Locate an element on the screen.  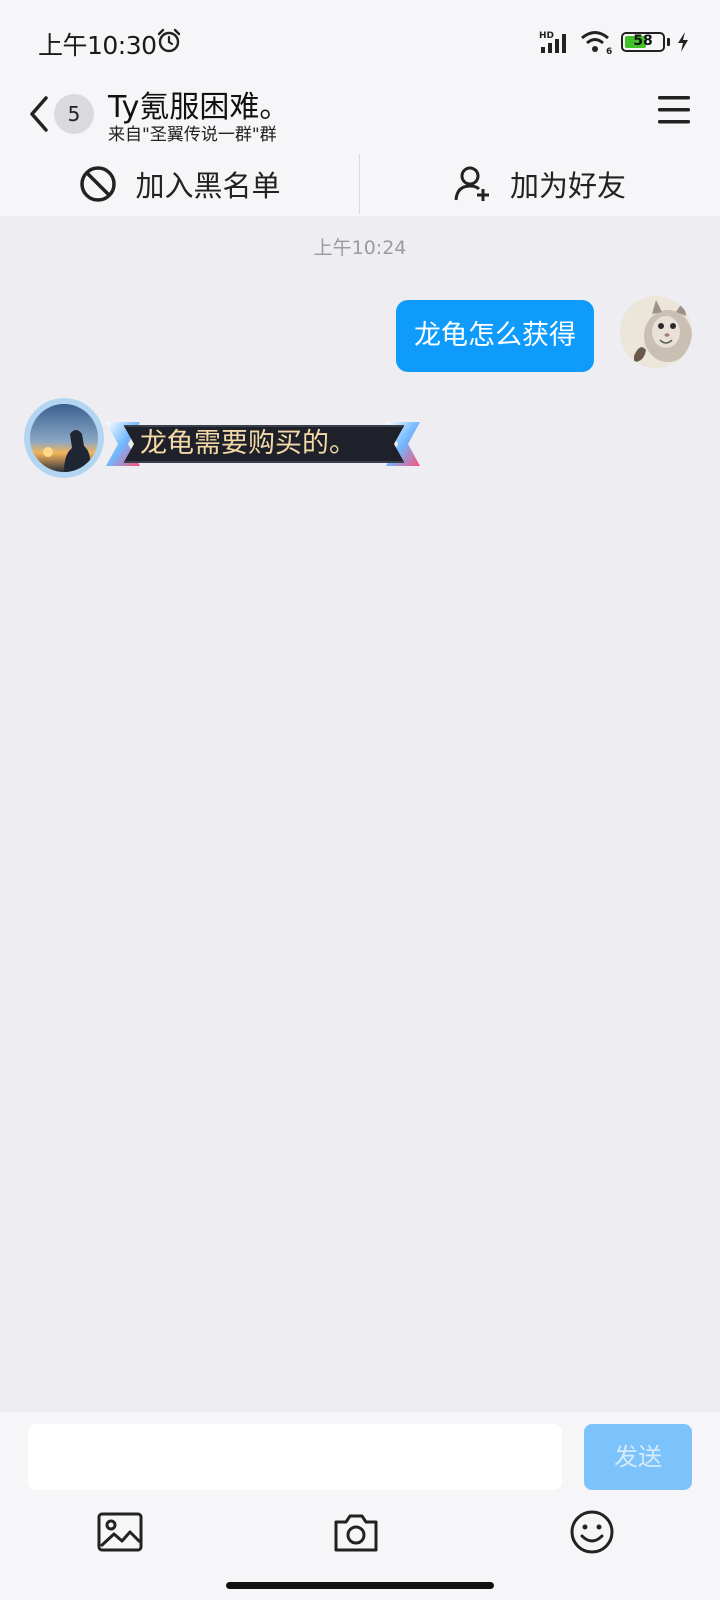
alarm-icon is located at coordinates (169, 40).